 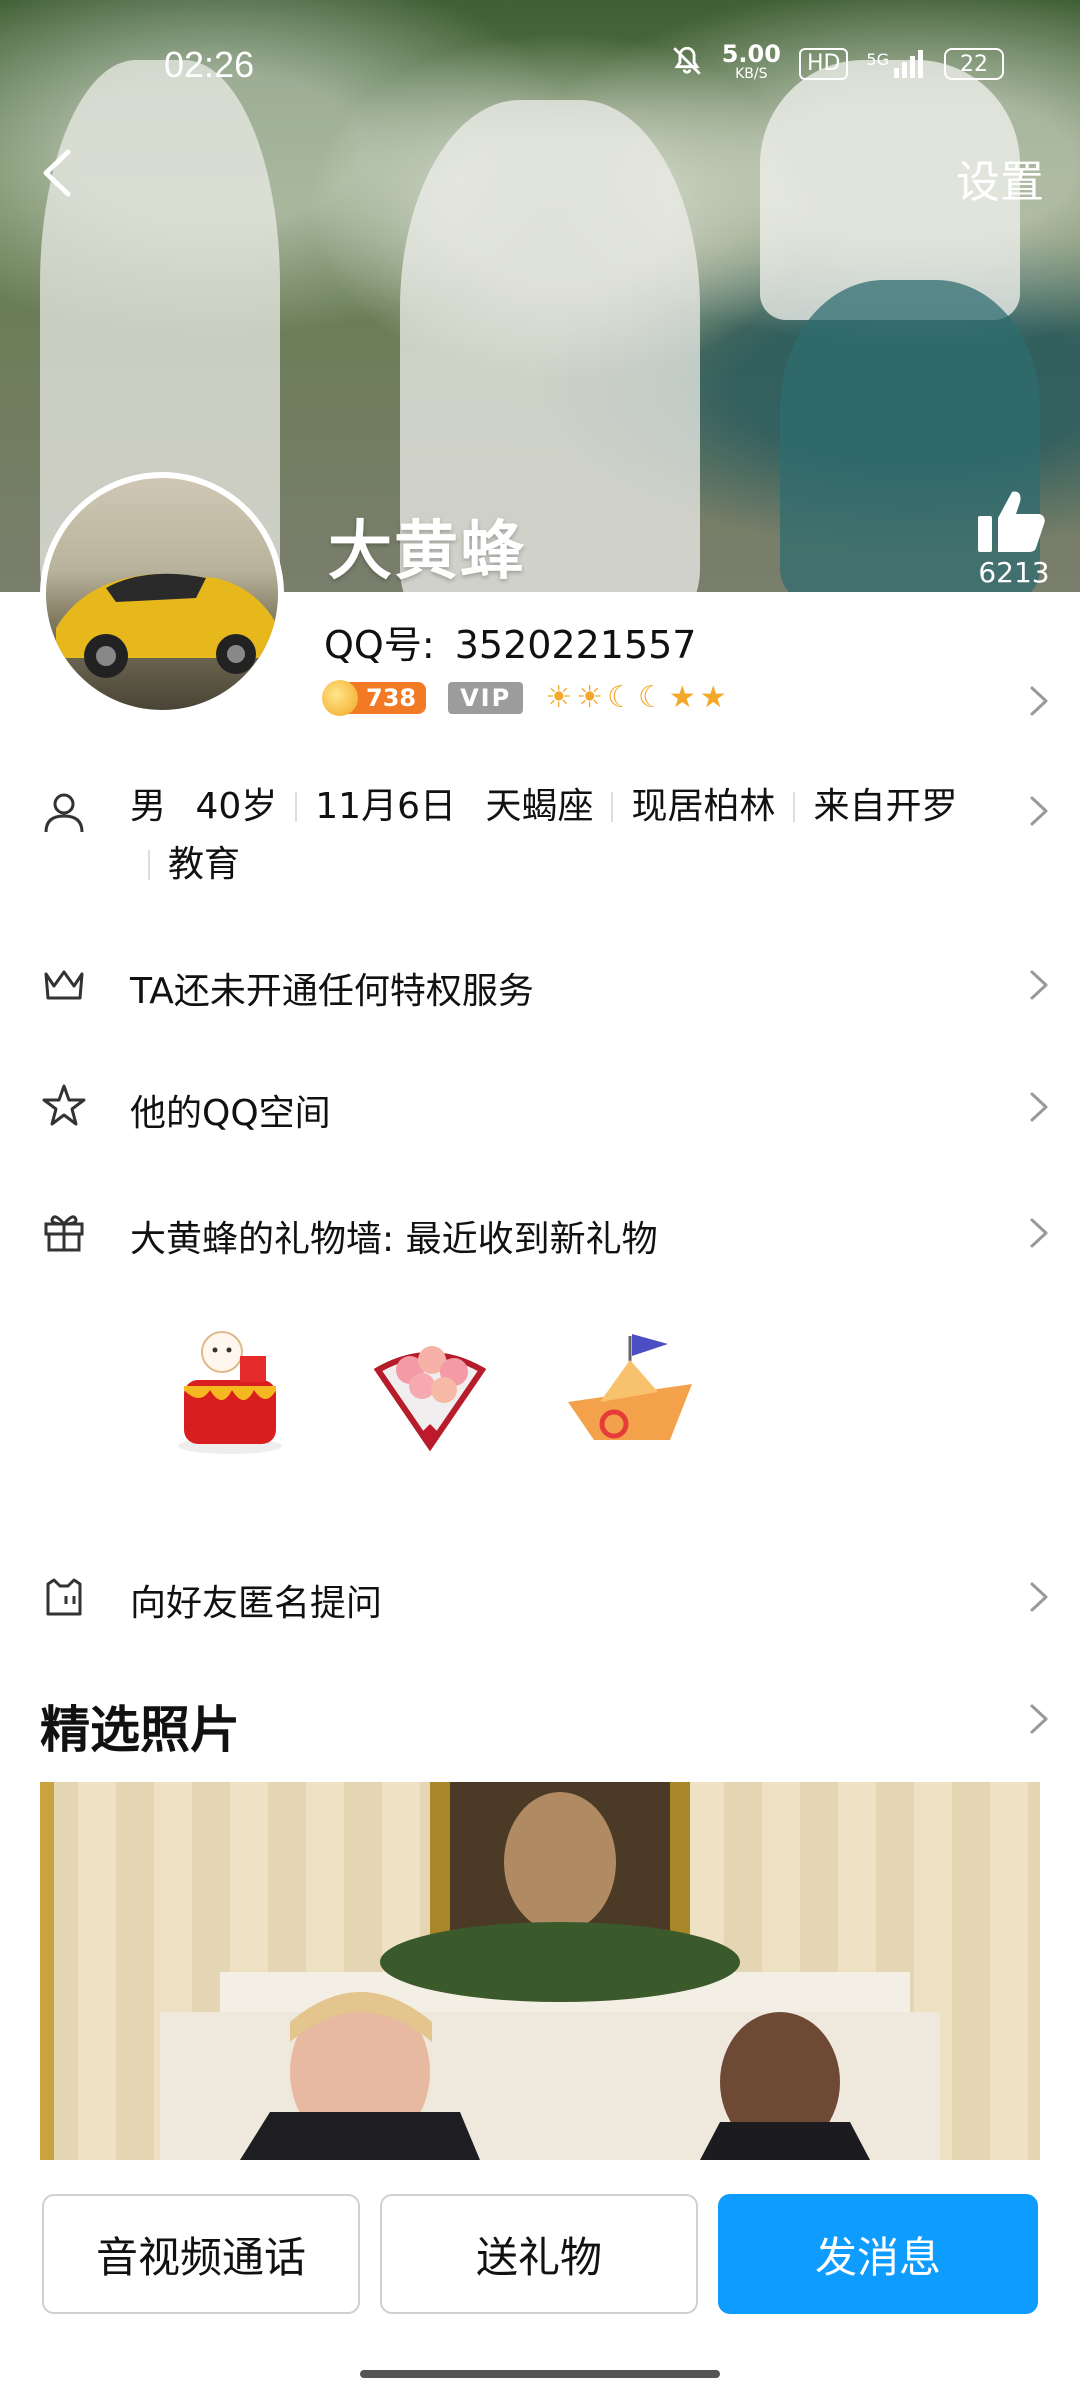 I want to click on status-icons: 5.00 KB/S HD 5G 22, so click(x=837, y=62).